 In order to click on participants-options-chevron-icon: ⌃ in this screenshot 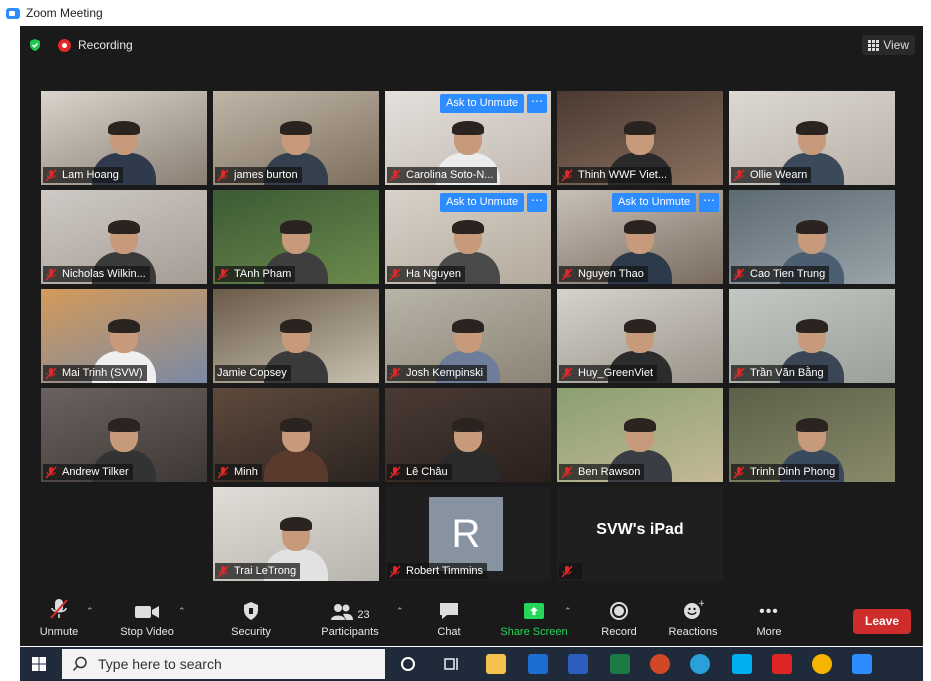, I will do `click(400, 611)`.